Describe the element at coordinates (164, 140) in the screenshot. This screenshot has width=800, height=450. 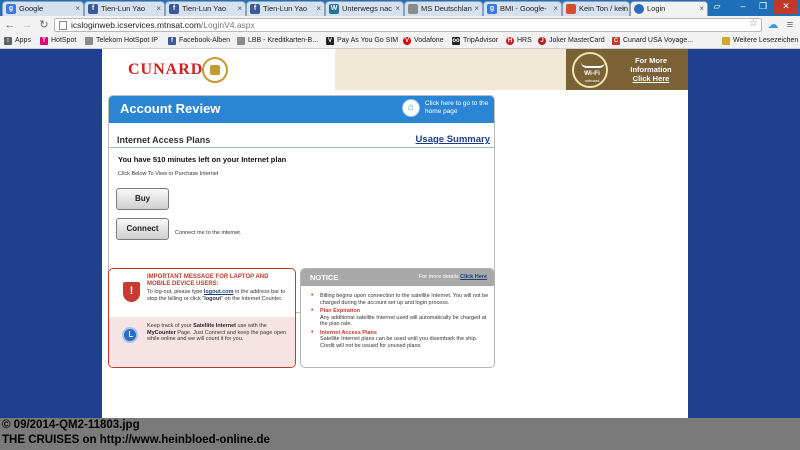
I see `plans-label: Internet Access Plans` at that location.